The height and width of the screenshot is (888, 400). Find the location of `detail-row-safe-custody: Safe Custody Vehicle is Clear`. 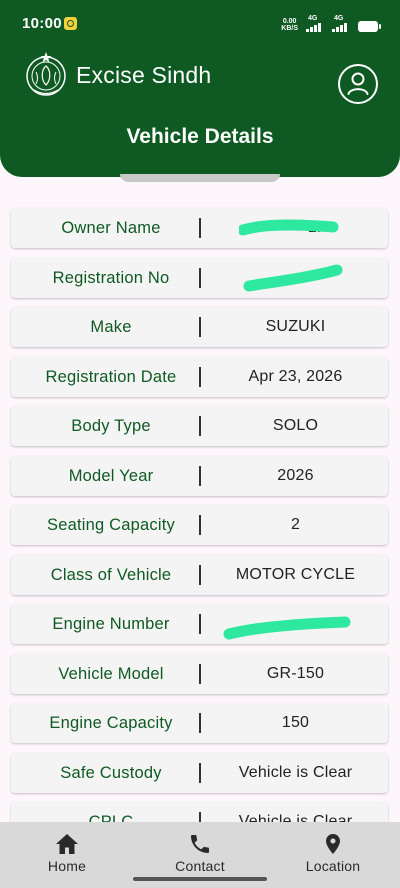

detail-row-safe-custody: Safe Custody Vehicle is Clear is located at coordinates (199, 772).